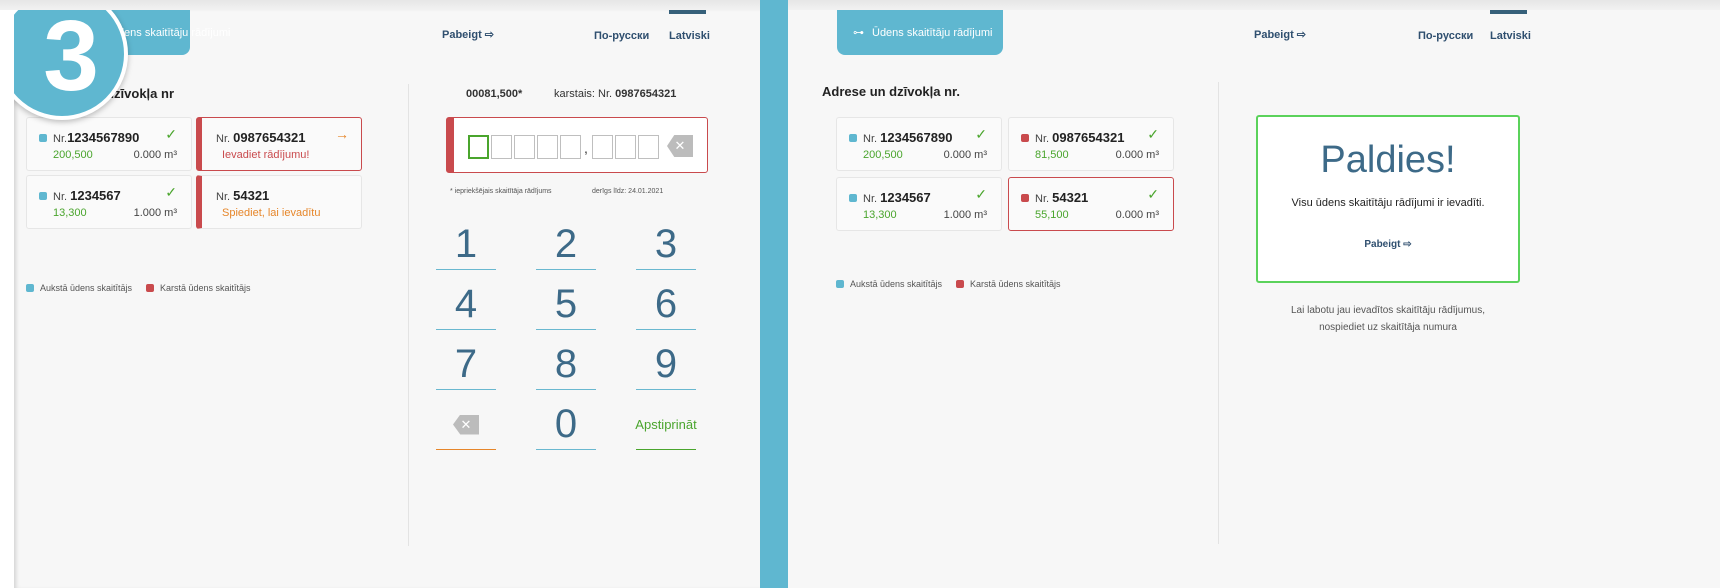 The height and width of the screenshot is (588, 1720). I want to click on confirm-button: Apstiprināt, so click(666, 425).